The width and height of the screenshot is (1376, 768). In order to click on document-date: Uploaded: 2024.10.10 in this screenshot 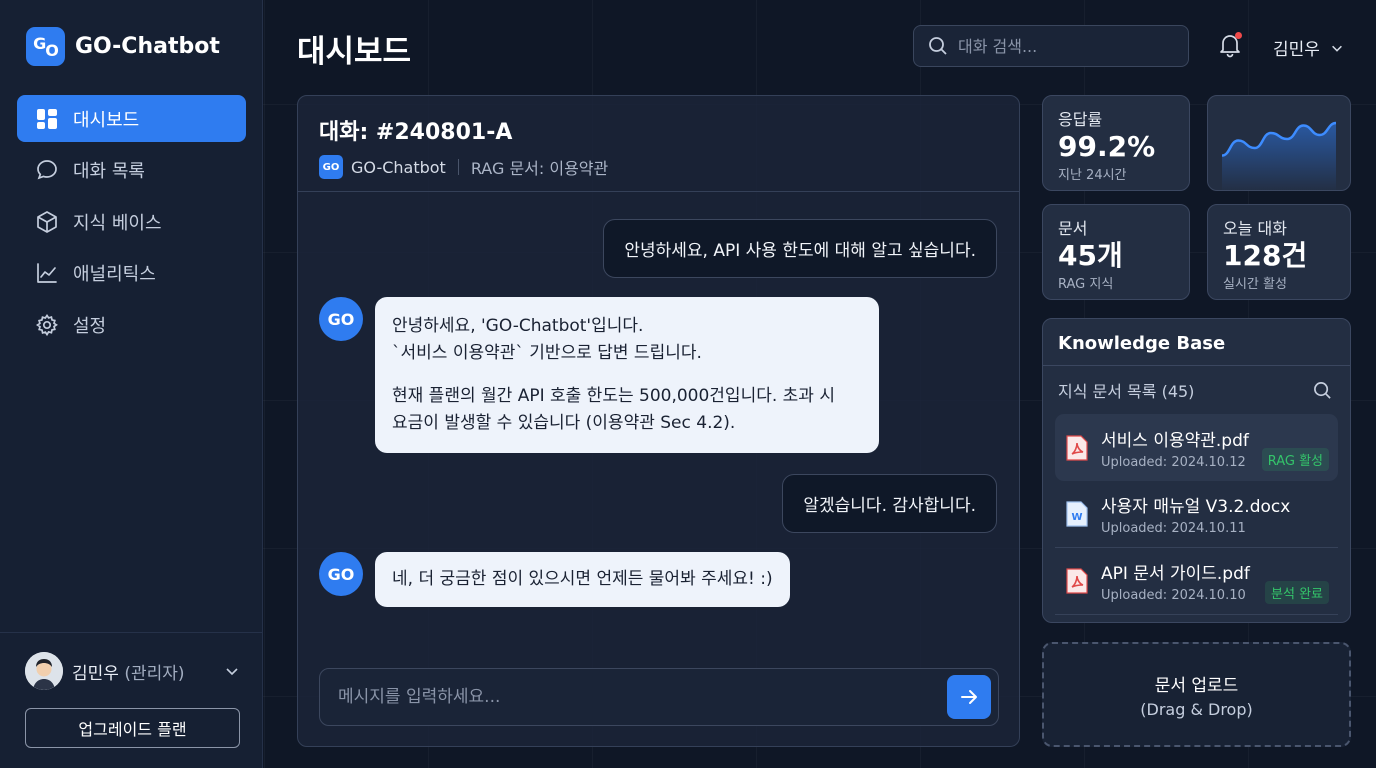, I will do `click(1173, 595)`.